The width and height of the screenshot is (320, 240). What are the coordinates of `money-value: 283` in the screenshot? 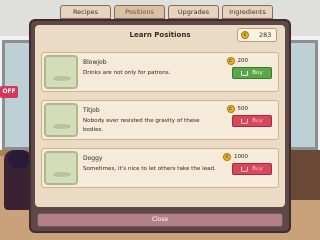 It's located at (265, 35).